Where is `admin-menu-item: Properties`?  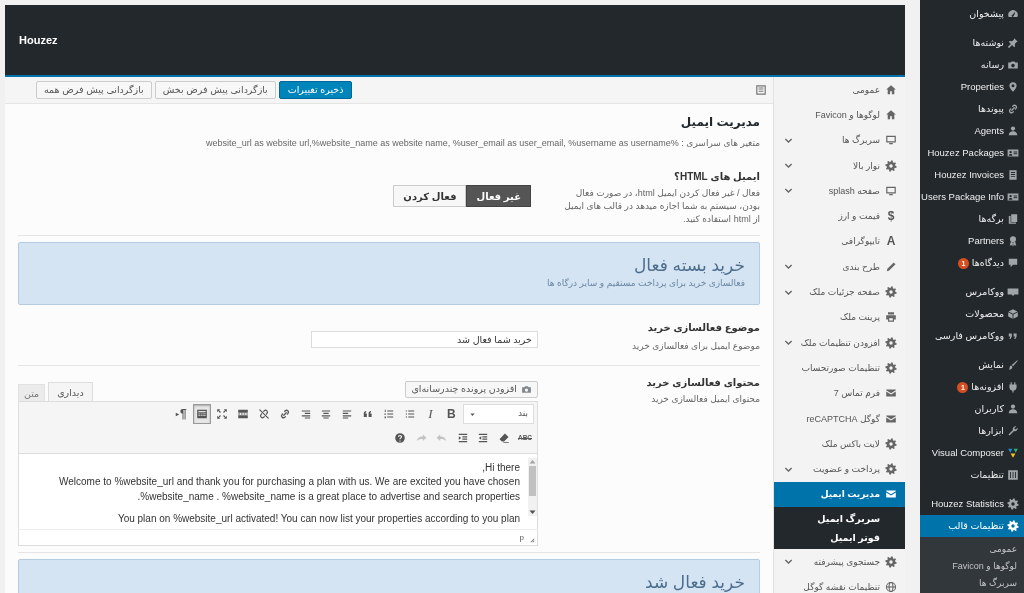
admin-menu-item: Properties is located at coordinates (972, 87).